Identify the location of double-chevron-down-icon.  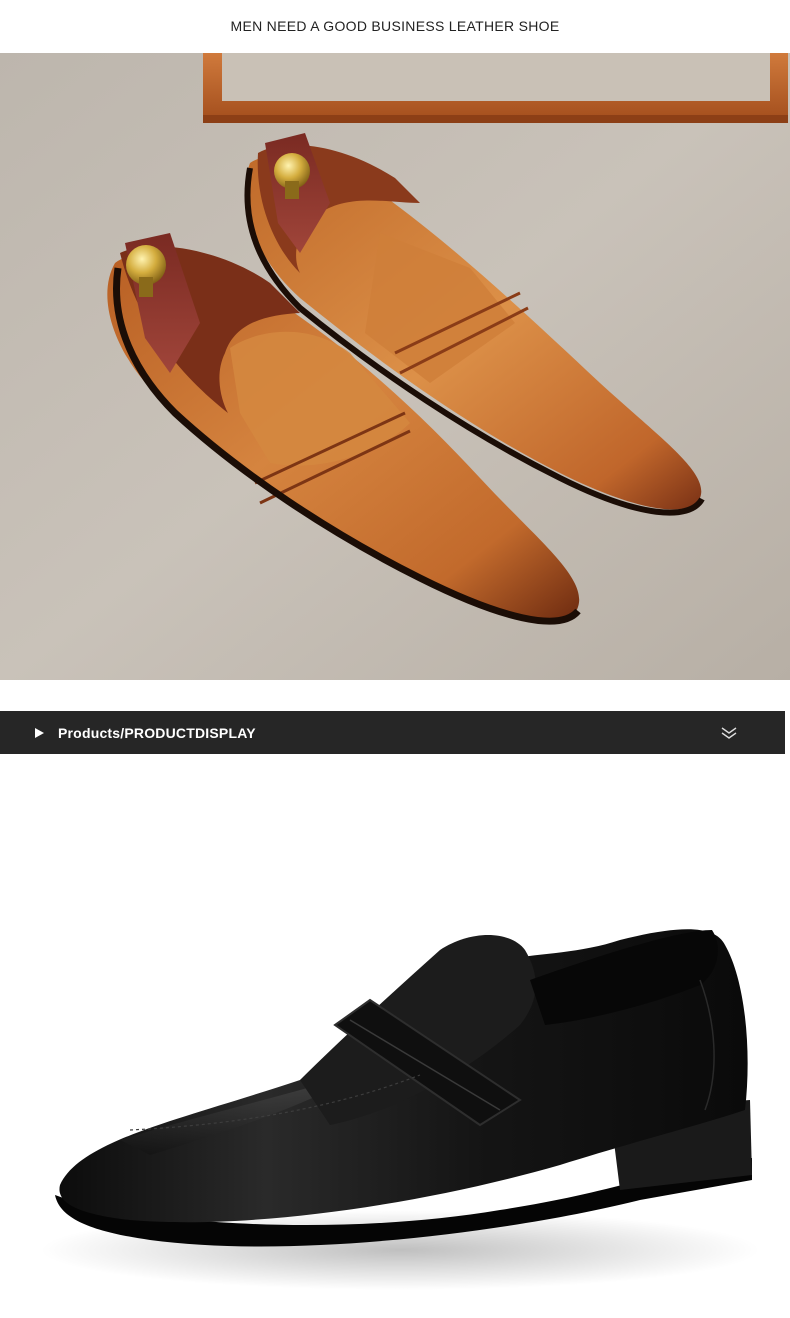
(729, 733).